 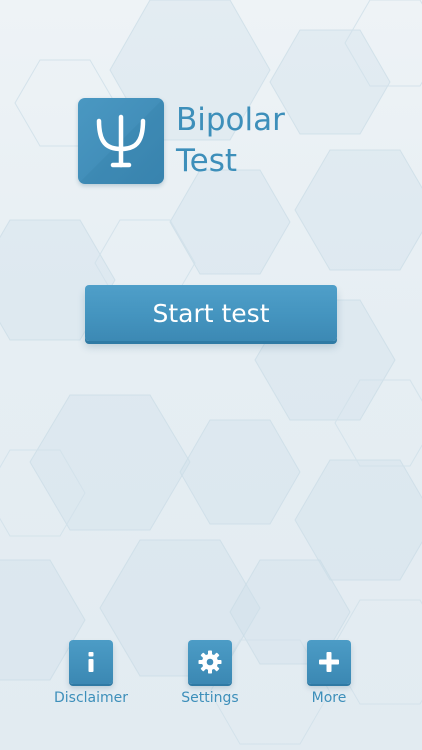 I want to click on settings-button: Settings, so click(x=210, y=676).